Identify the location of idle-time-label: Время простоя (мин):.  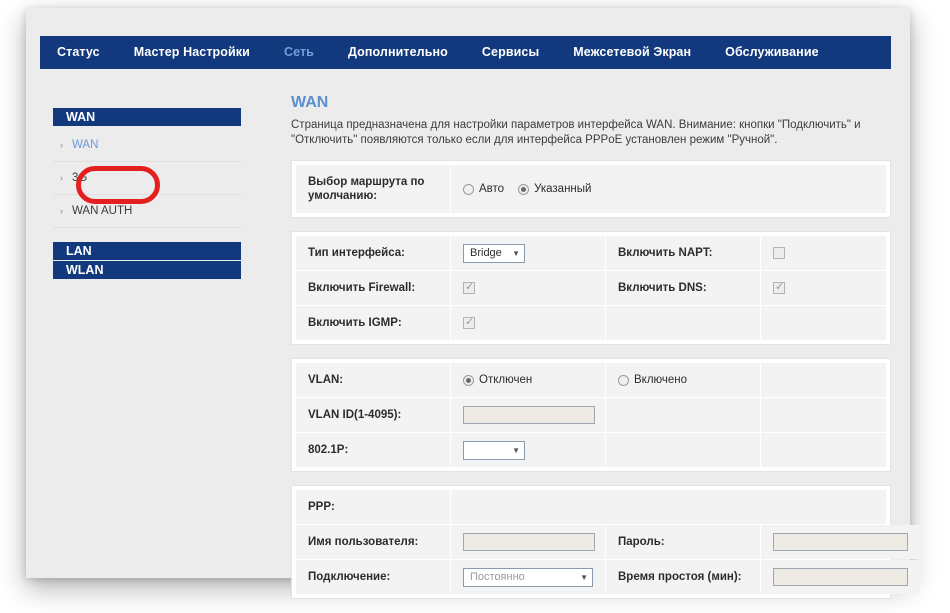
(683, 577).